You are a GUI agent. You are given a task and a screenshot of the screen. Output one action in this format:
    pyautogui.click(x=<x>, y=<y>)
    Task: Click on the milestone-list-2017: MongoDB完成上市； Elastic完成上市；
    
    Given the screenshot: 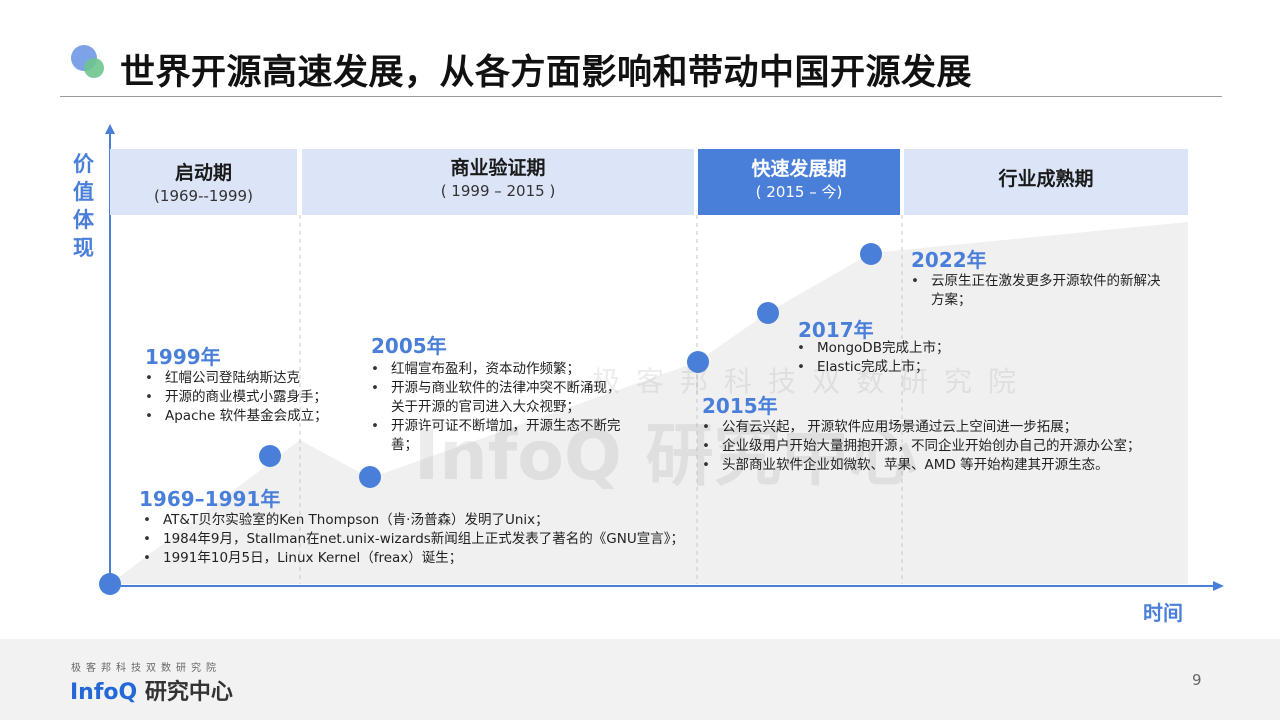 What is the action you would take?
    pyautogui.click(x=873, y=358)
    